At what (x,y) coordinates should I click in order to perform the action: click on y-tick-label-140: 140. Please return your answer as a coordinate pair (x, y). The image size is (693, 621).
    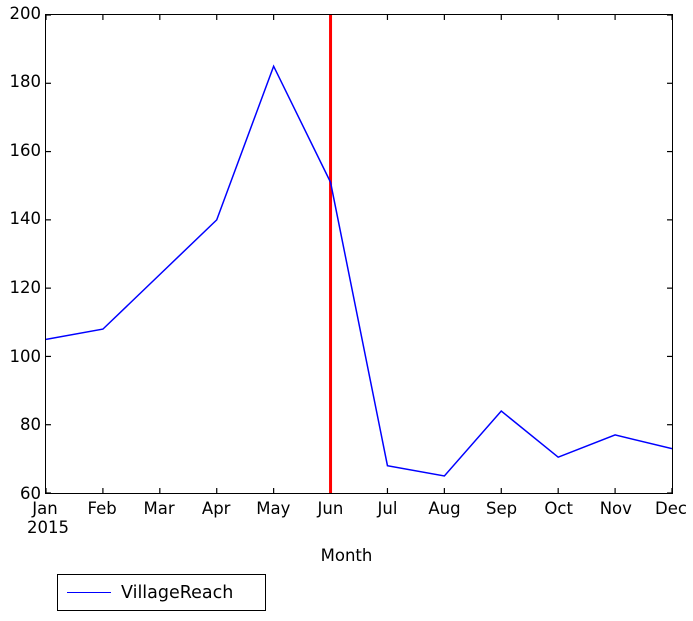
    Looking at the image, I should click on (25, 219).